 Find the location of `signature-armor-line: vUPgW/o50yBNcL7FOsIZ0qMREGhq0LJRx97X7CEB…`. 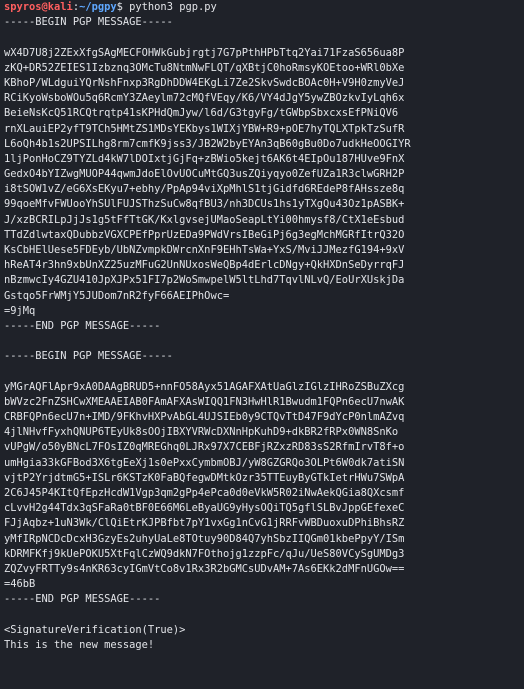

signature-armor-line: vUPgW/o50yBNcL7FOsIZ0qMREGhq0LJRx97X7CEB… is located at coordinates (204, 447).